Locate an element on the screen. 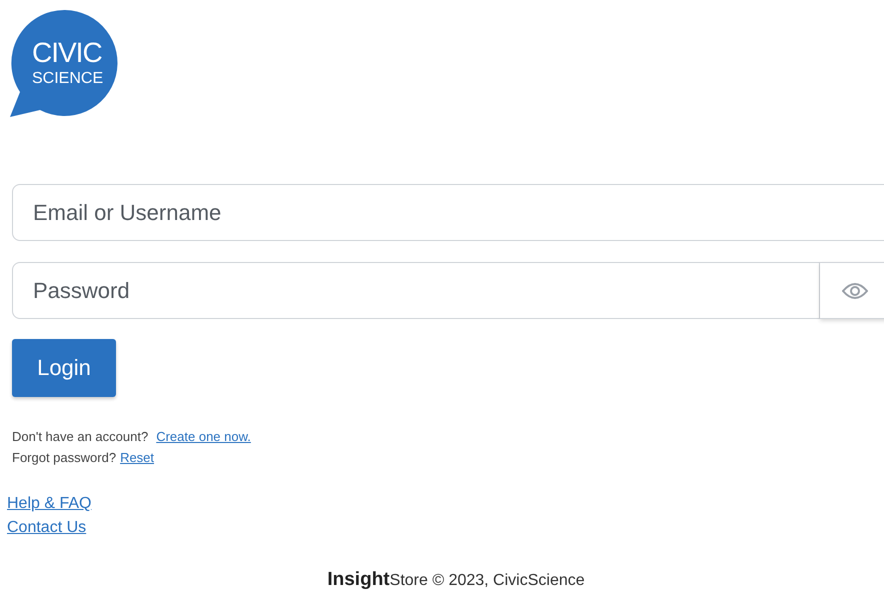  speech-bubble-icon is located at coordinates (65, 63).